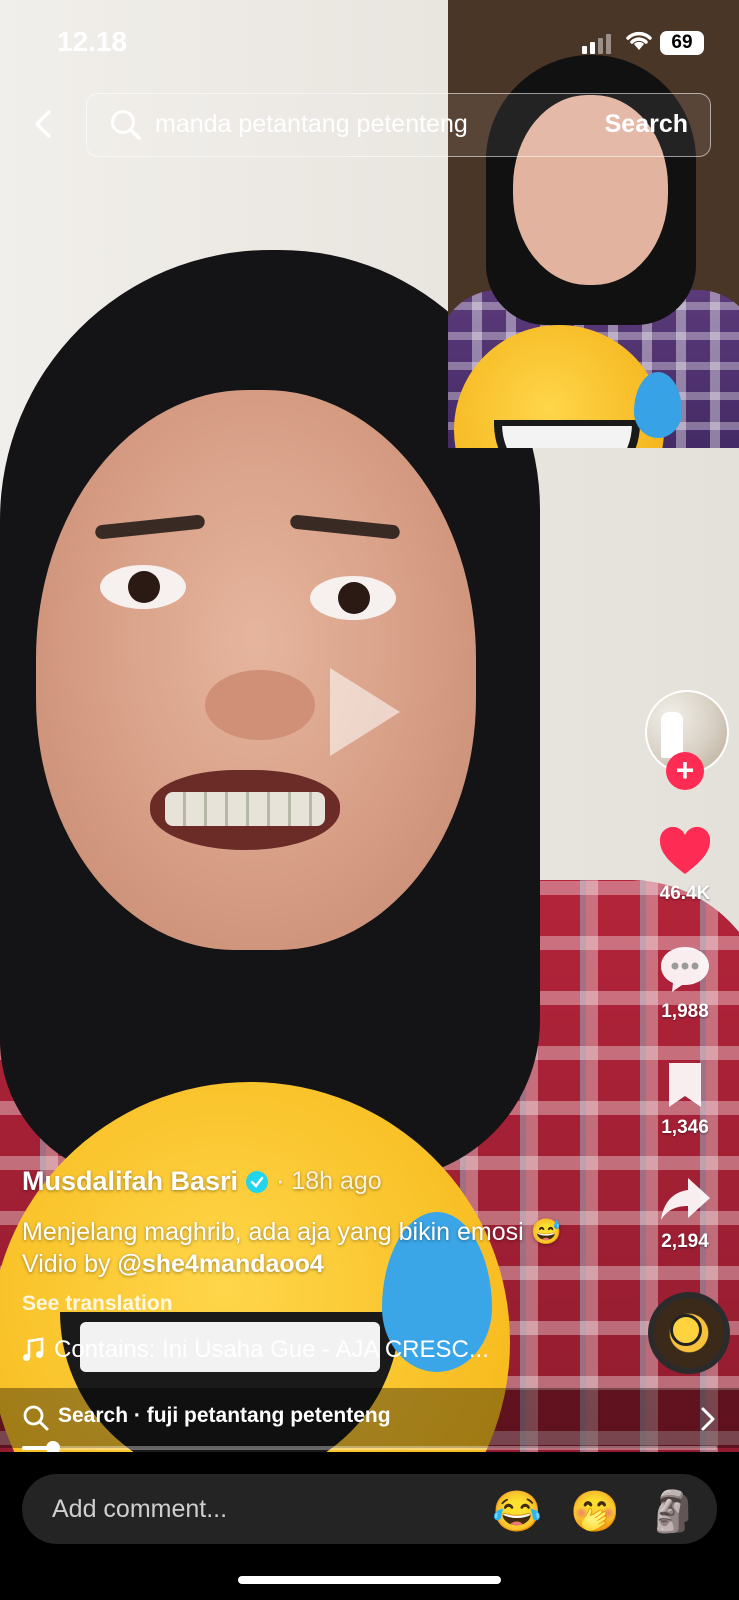 Image resolution: width=739 pixels, height=1600 pixels. I want to click on chevron-right-icon, so click(708, 1419).